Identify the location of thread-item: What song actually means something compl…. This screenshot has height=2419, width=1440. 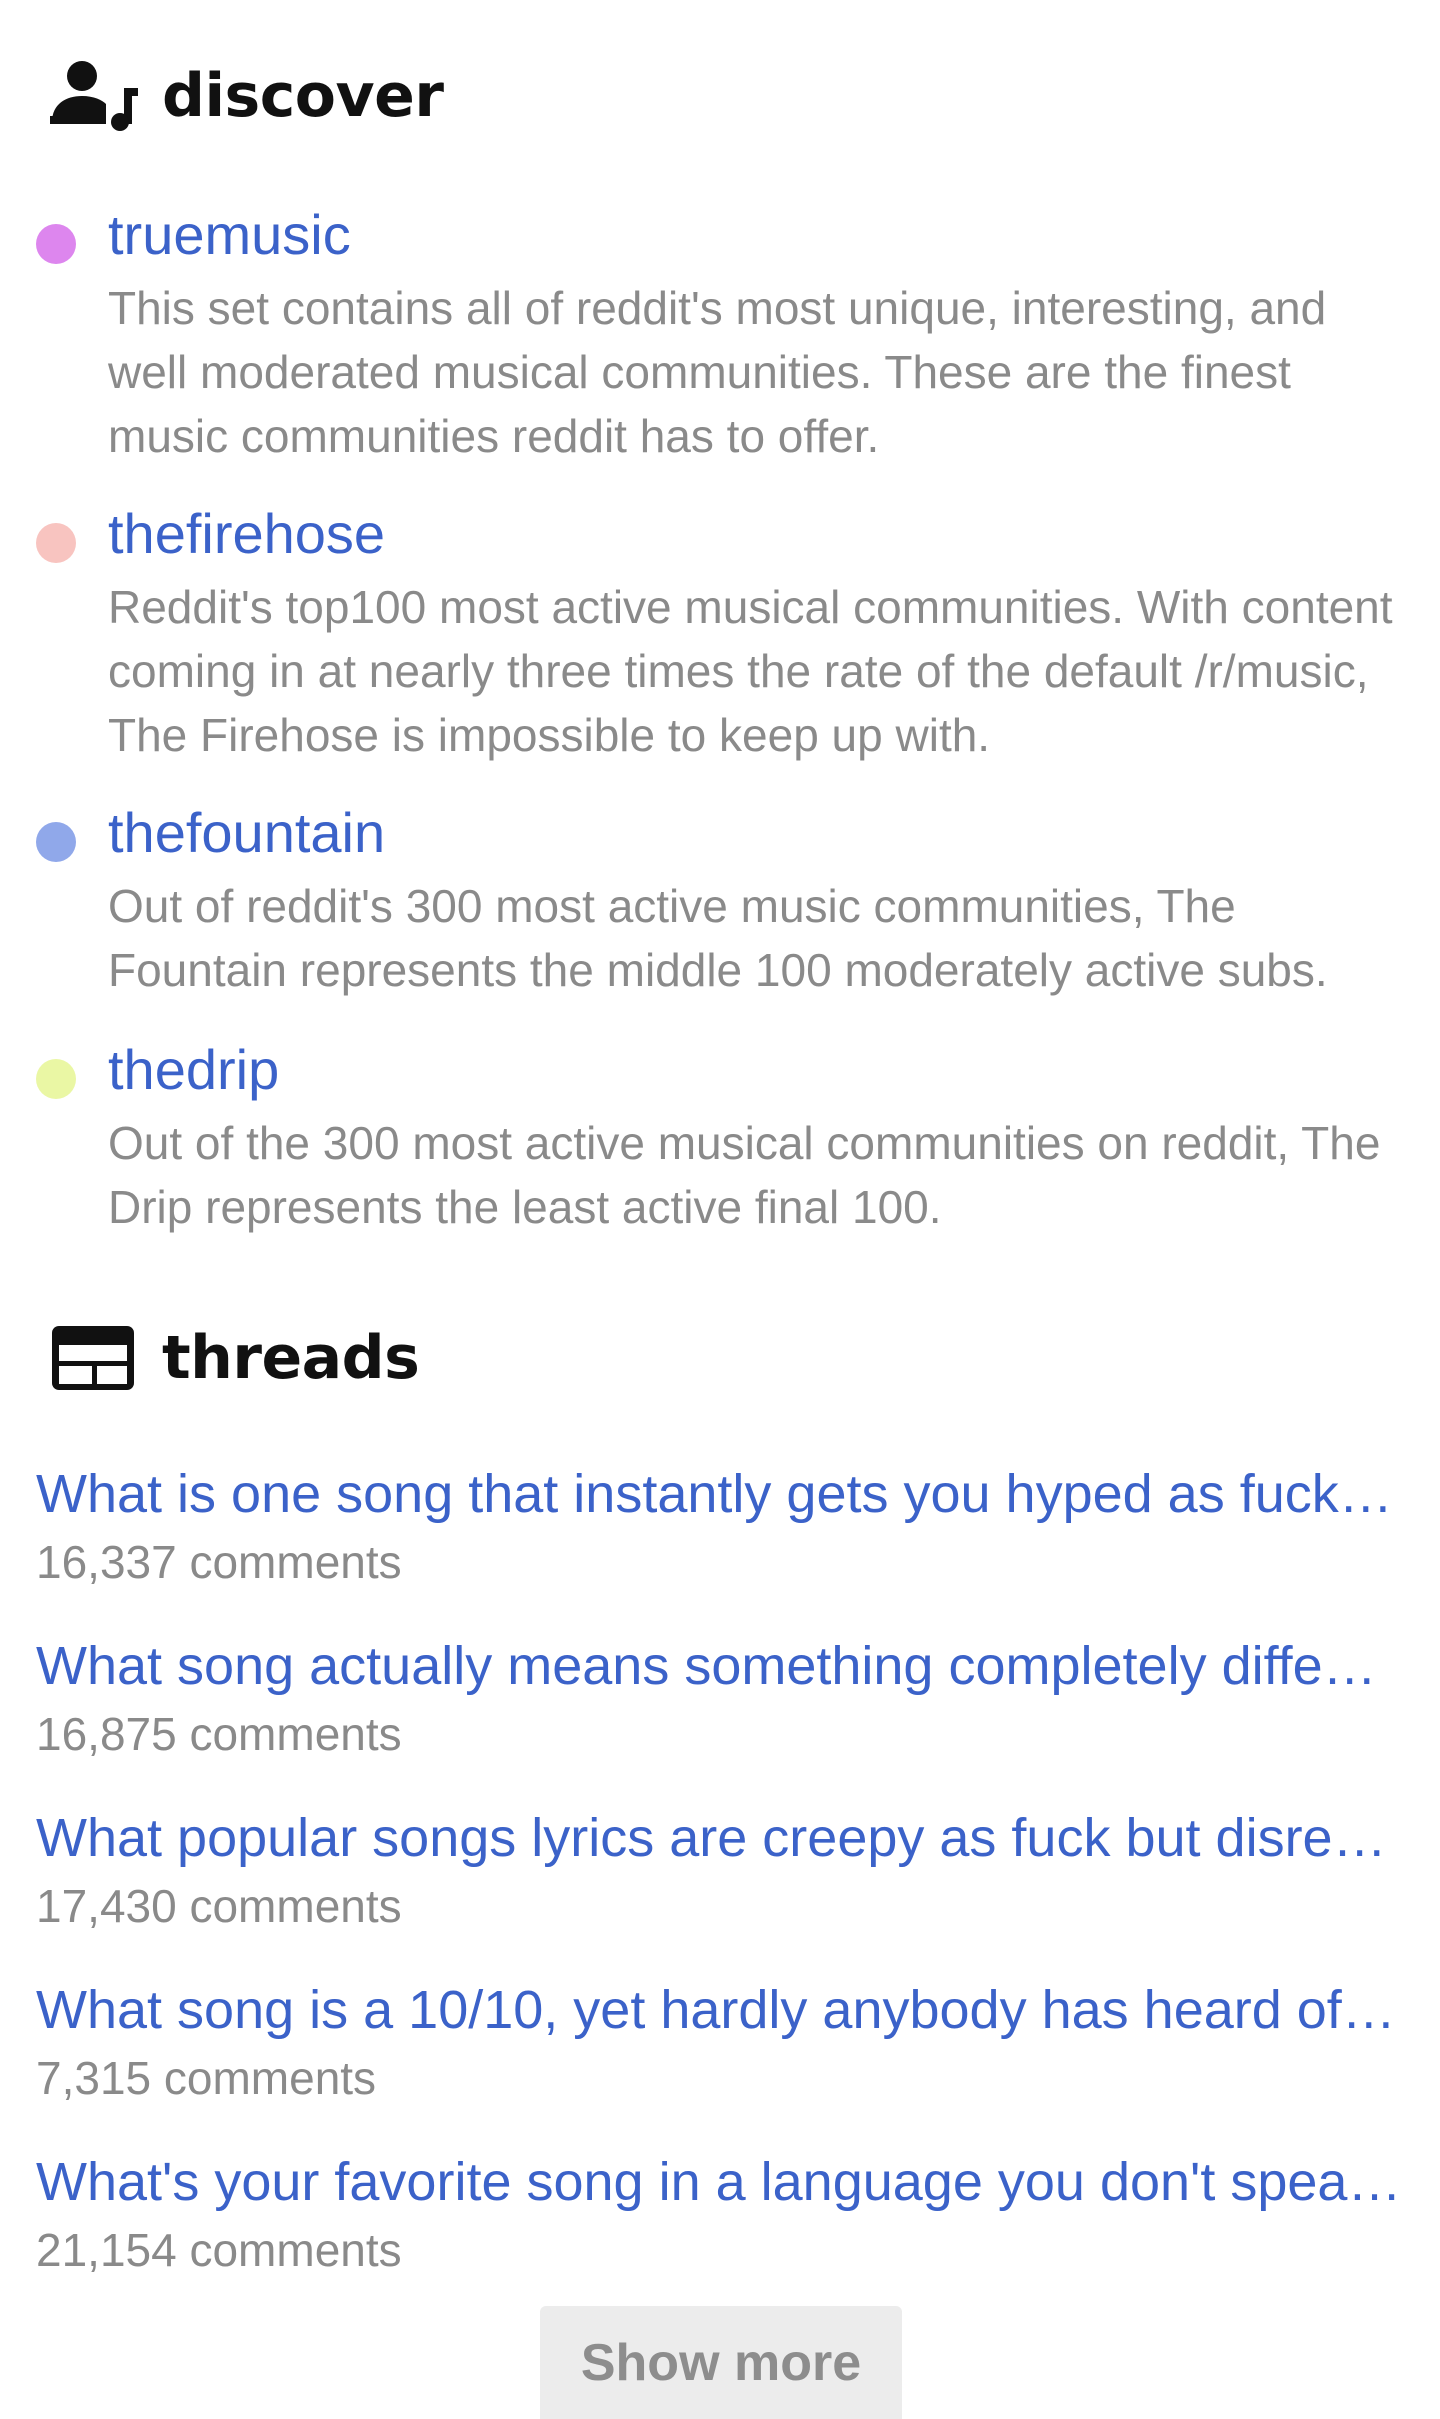
(721, 1698).